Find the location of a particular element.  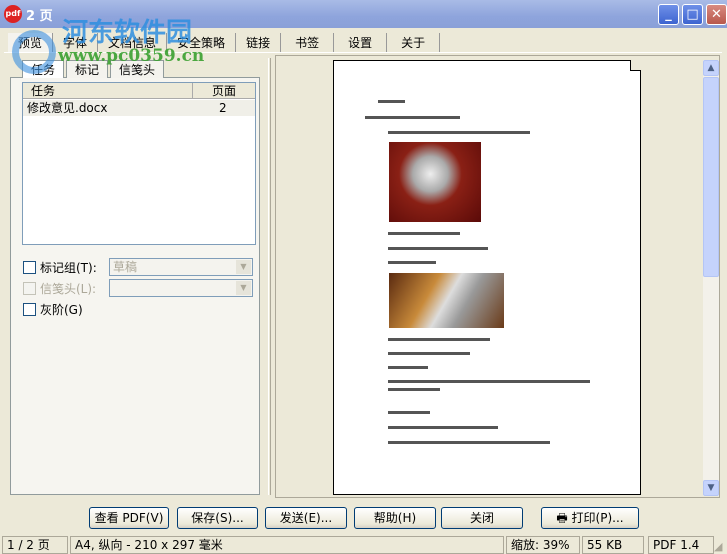

watermark-logo is located at coordinates (34, 52).